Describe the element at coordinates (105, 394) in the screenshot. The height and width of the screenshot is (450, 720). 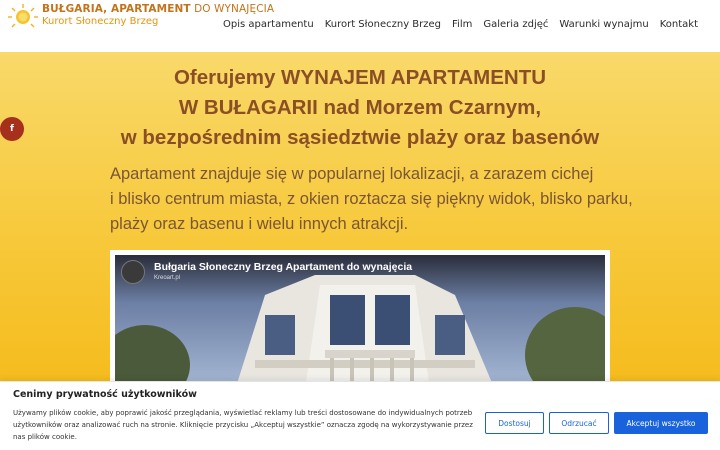
I see `cookie-title: Cenimy prywatność użytkowników` at that location.